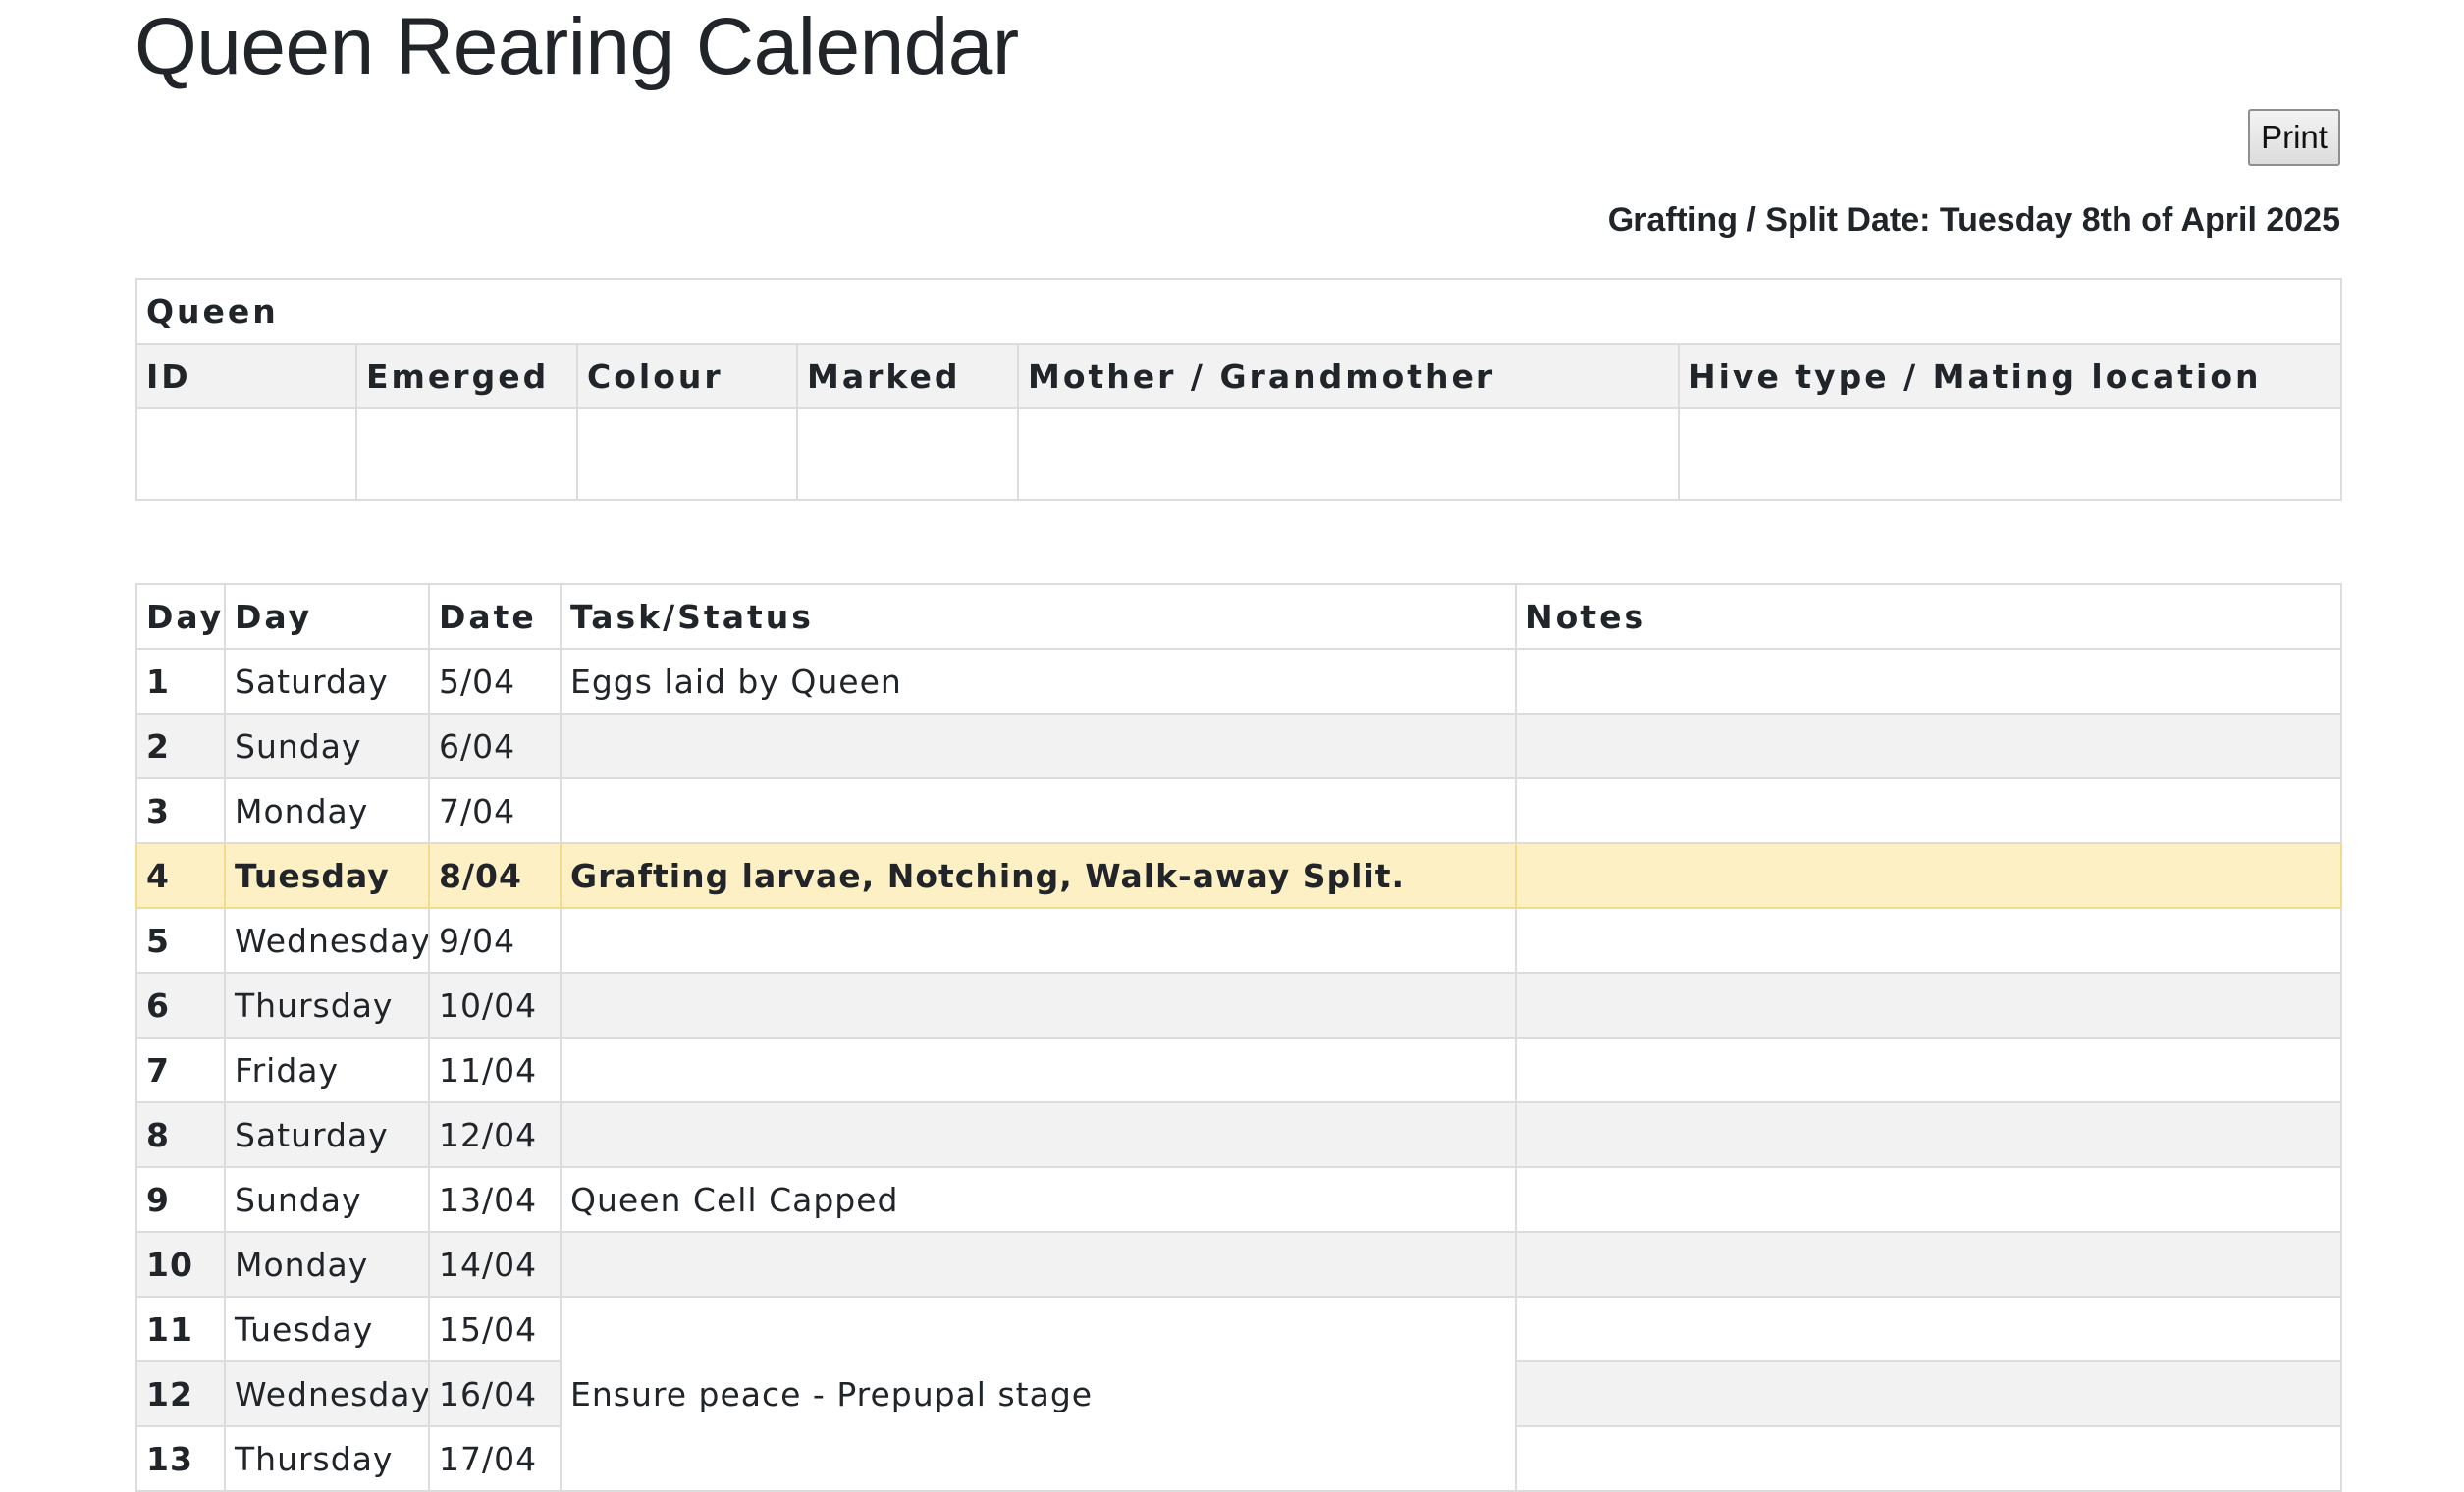 The image size is (2464, 1492). What do you see at coordinates (2010, 454) in the screenshot?
I see `queen-hive-type-cell` at bounding box center [2010, 454].